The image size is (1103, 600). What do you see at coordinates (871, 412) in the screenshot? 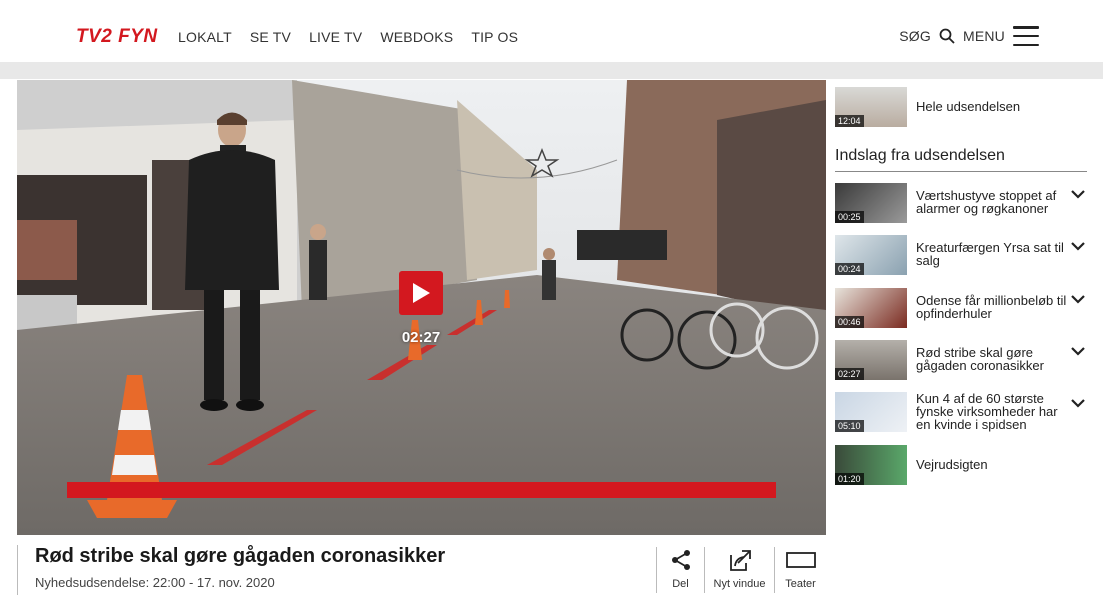
I see `segment-thumbnail: 05:10` at bounding box center [871, 412].